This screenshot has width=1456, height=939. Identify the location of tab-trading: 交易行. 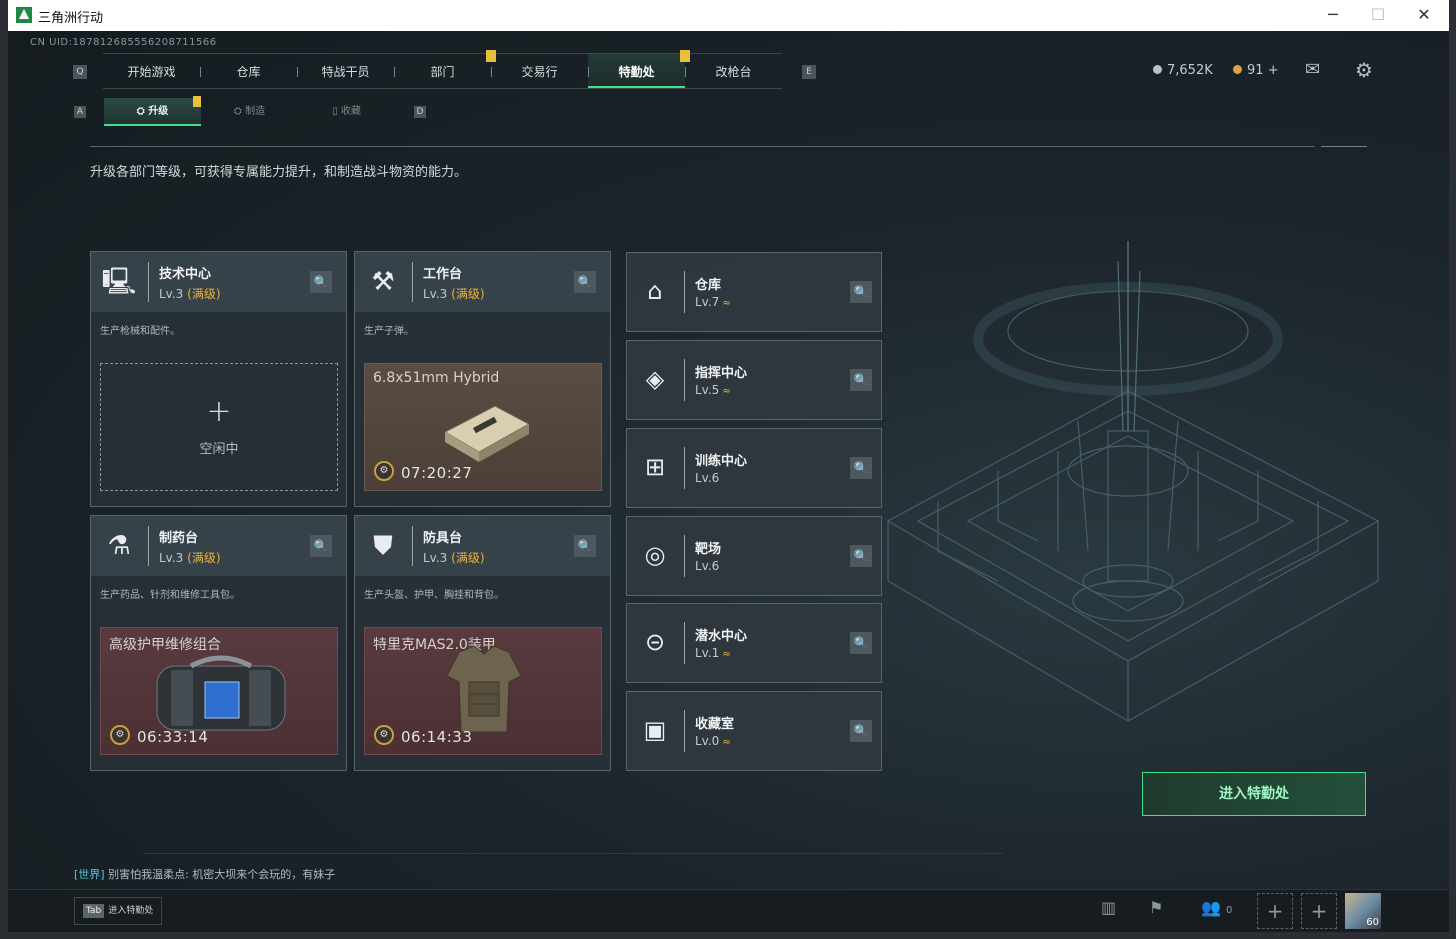
(539, 71).